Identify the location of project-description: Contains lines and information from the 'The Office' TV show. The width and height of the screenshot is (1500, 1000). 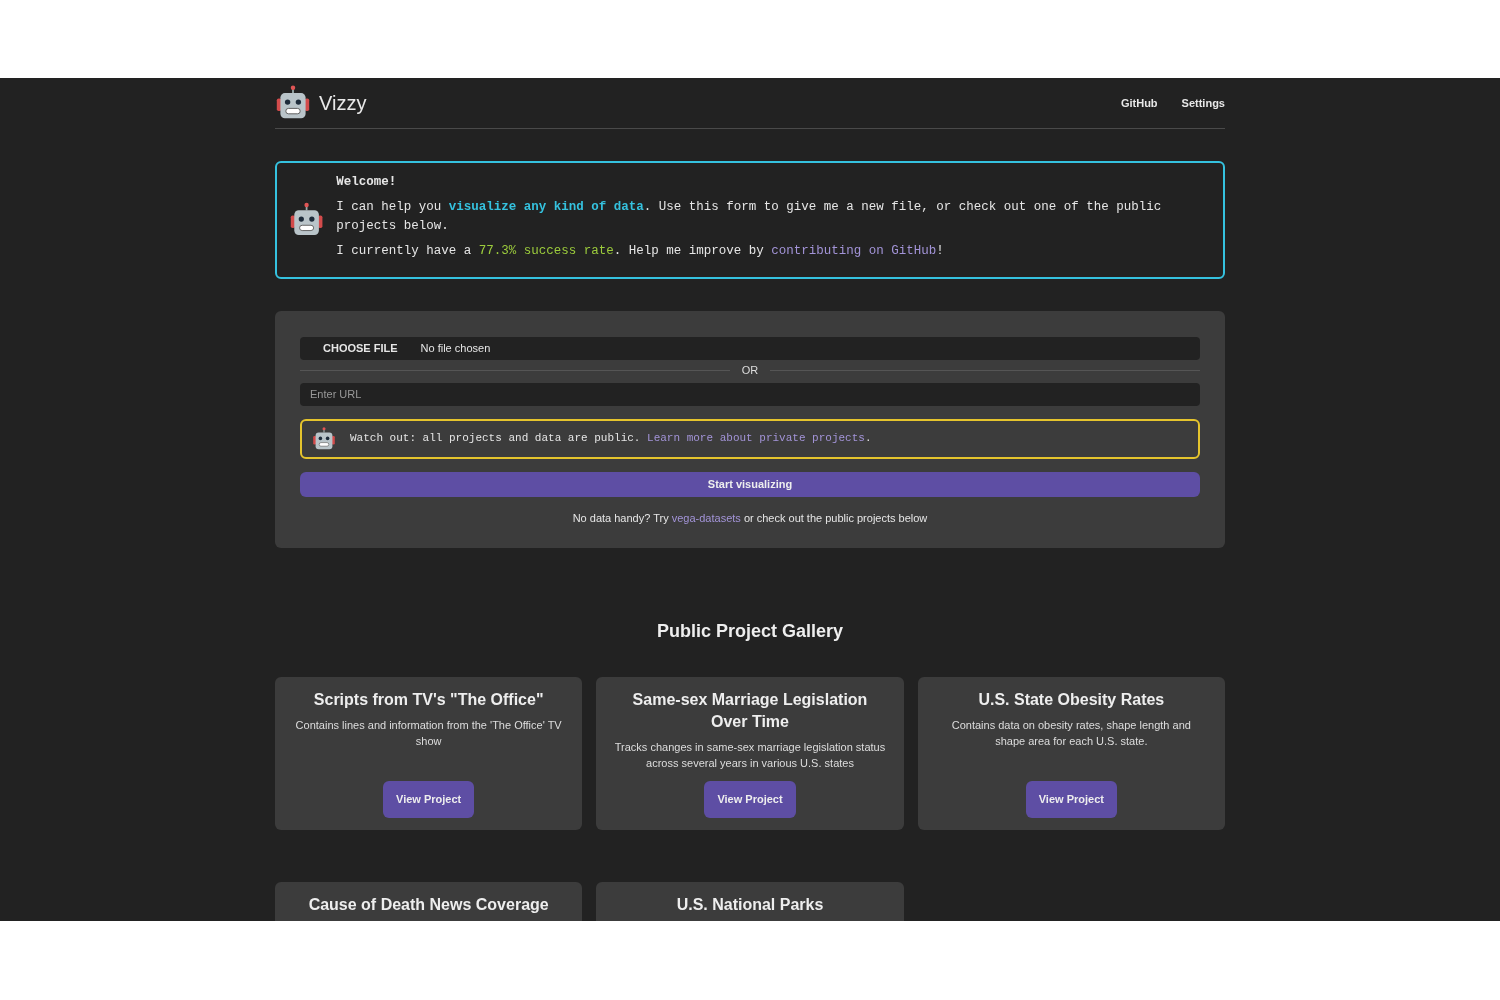
(428, 733).